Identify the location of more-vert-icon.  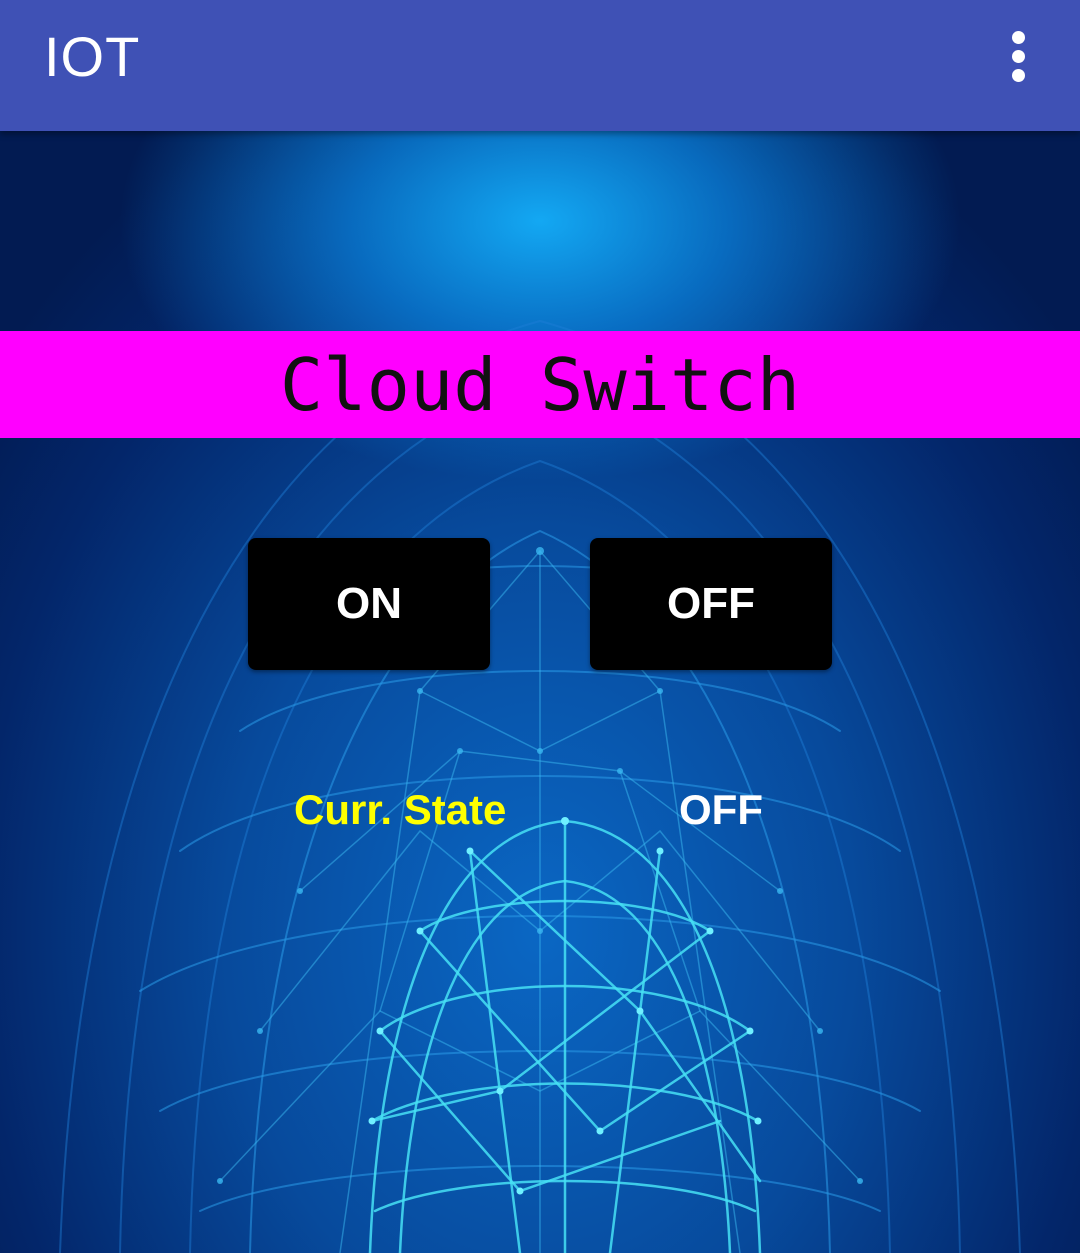
(1019, 56).